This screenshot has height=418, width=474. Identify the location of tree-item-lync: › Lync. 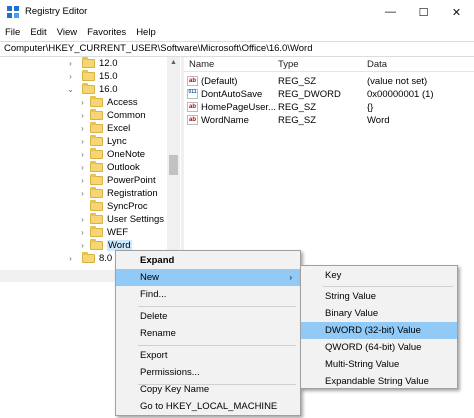
(102, 141).